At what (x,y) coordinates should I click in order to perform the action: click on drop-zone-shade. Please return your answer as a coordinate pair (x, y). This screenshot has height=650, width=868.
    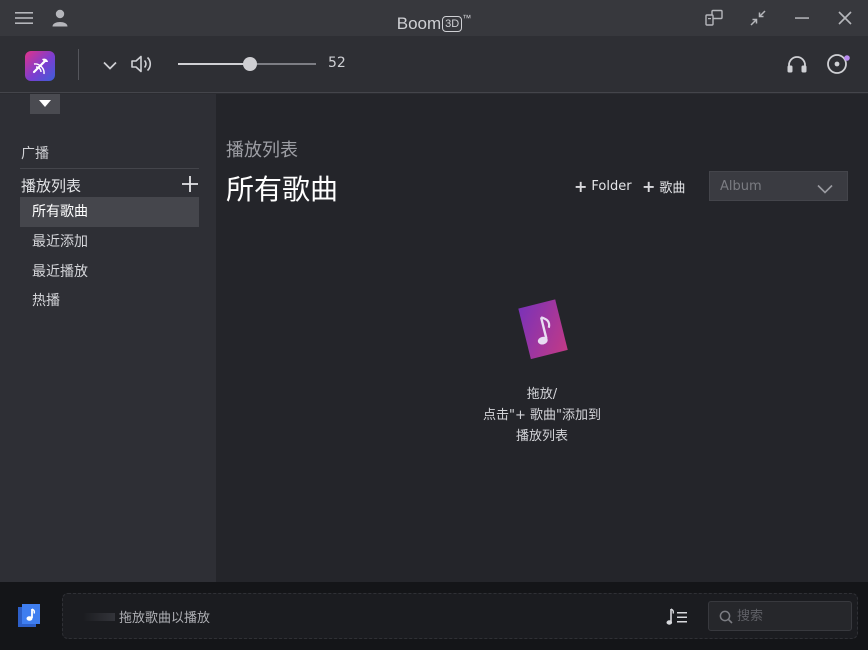
    Looking at the image, I should click on (99, 617).